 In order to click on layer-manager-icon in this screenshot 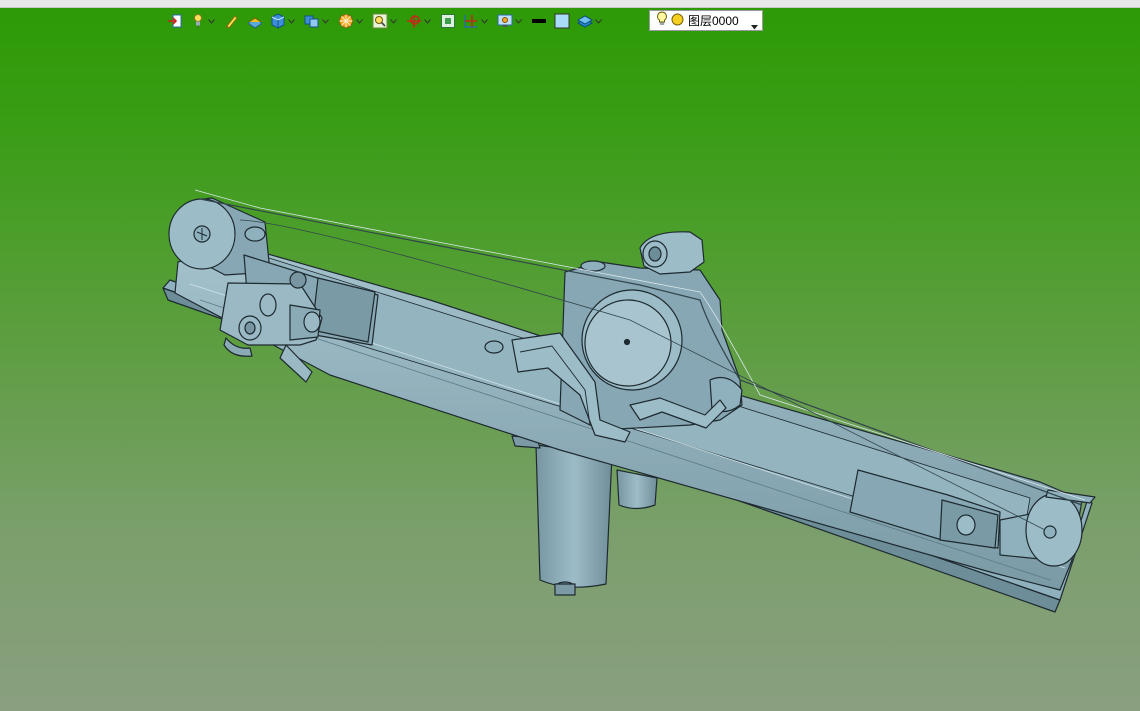, I will do `click(585, 21)`.